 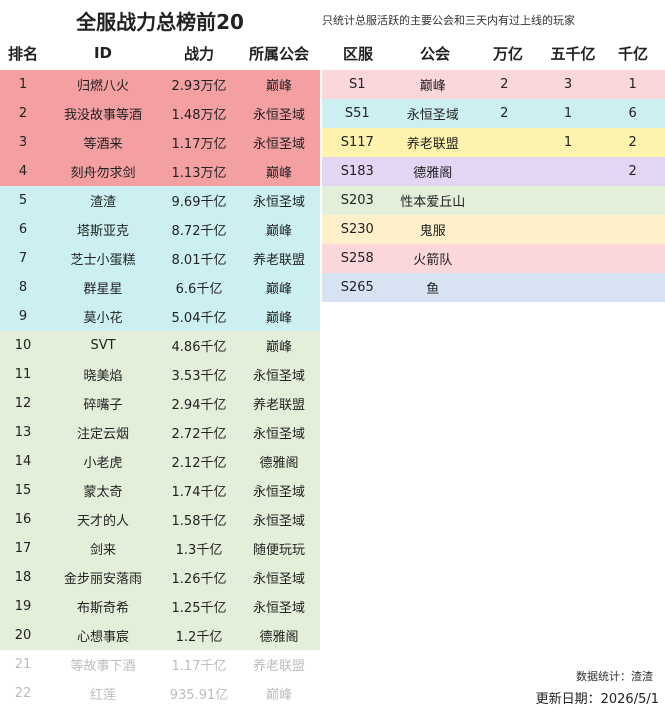 I want to click on guild-cell: 随便玩玩, so click(x=278, y=550).